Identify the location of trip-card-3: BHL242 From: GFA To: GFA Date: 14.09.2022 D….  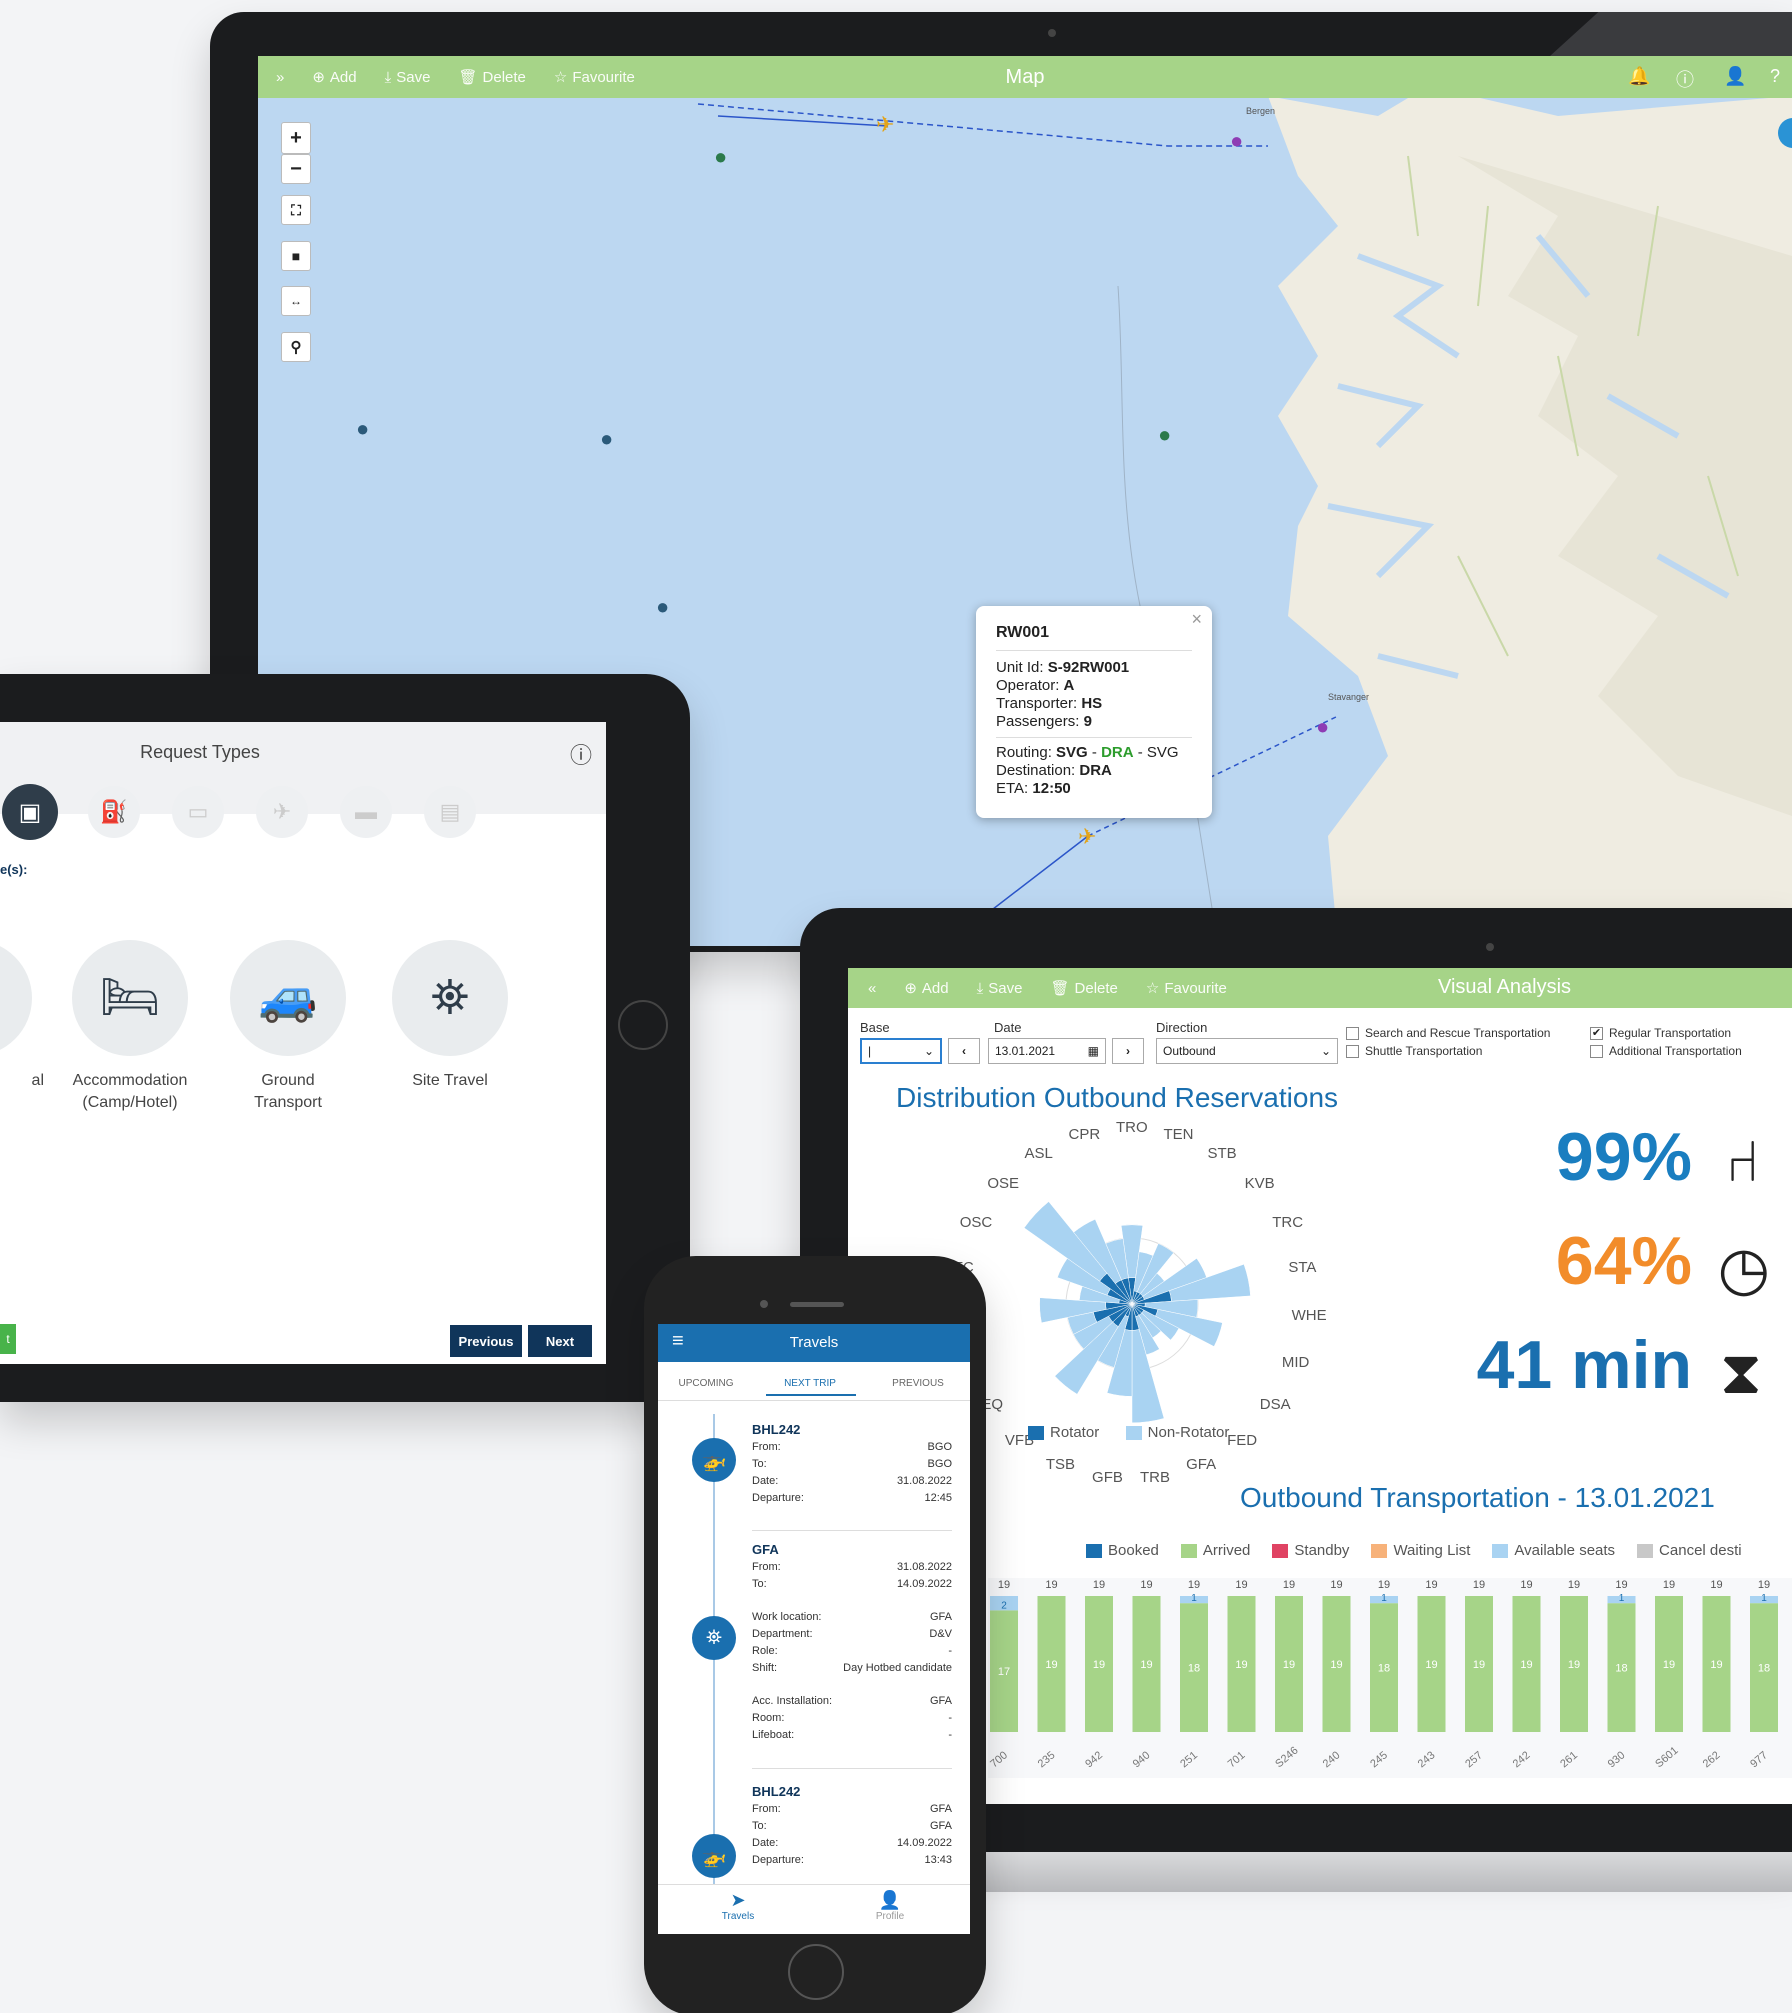
(852, 1826).